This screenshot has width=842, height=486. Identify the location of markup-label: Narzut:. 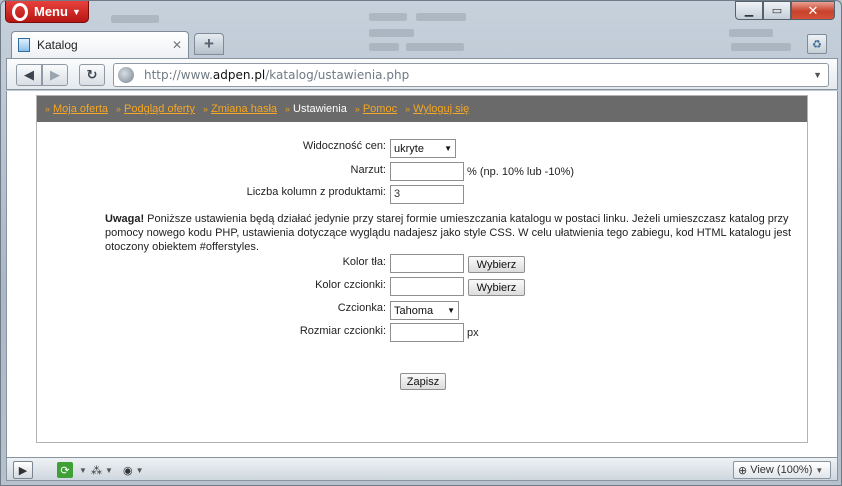
(368, 170).